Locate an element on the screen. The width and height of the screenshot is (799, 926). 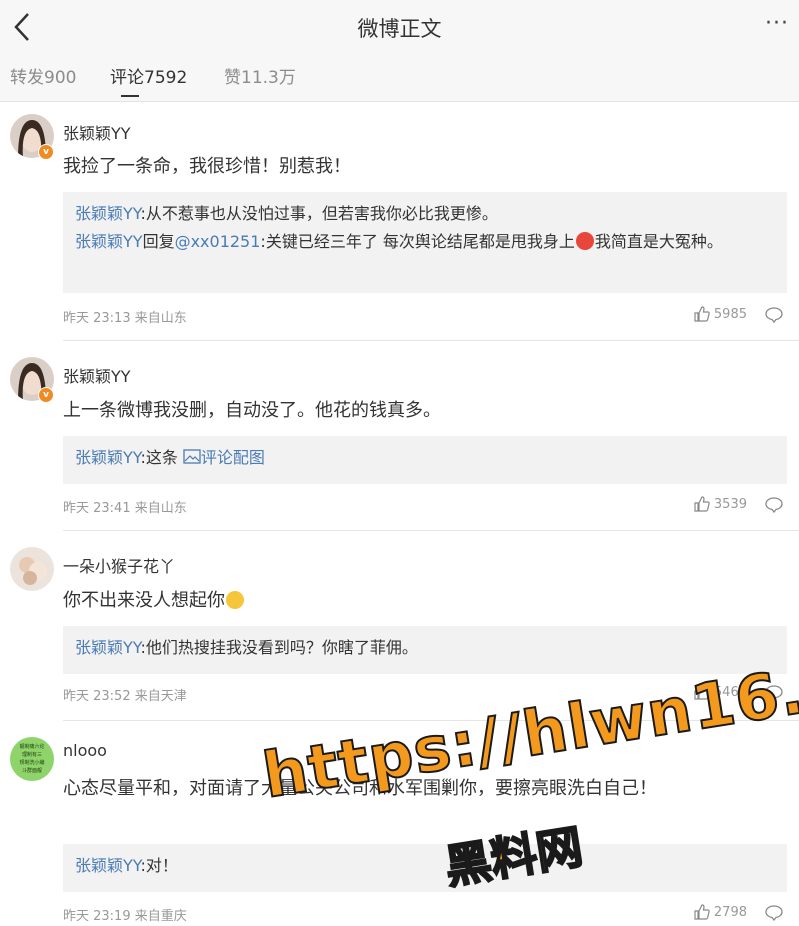
like-button: 2798 is located at coordinates (720, 912).